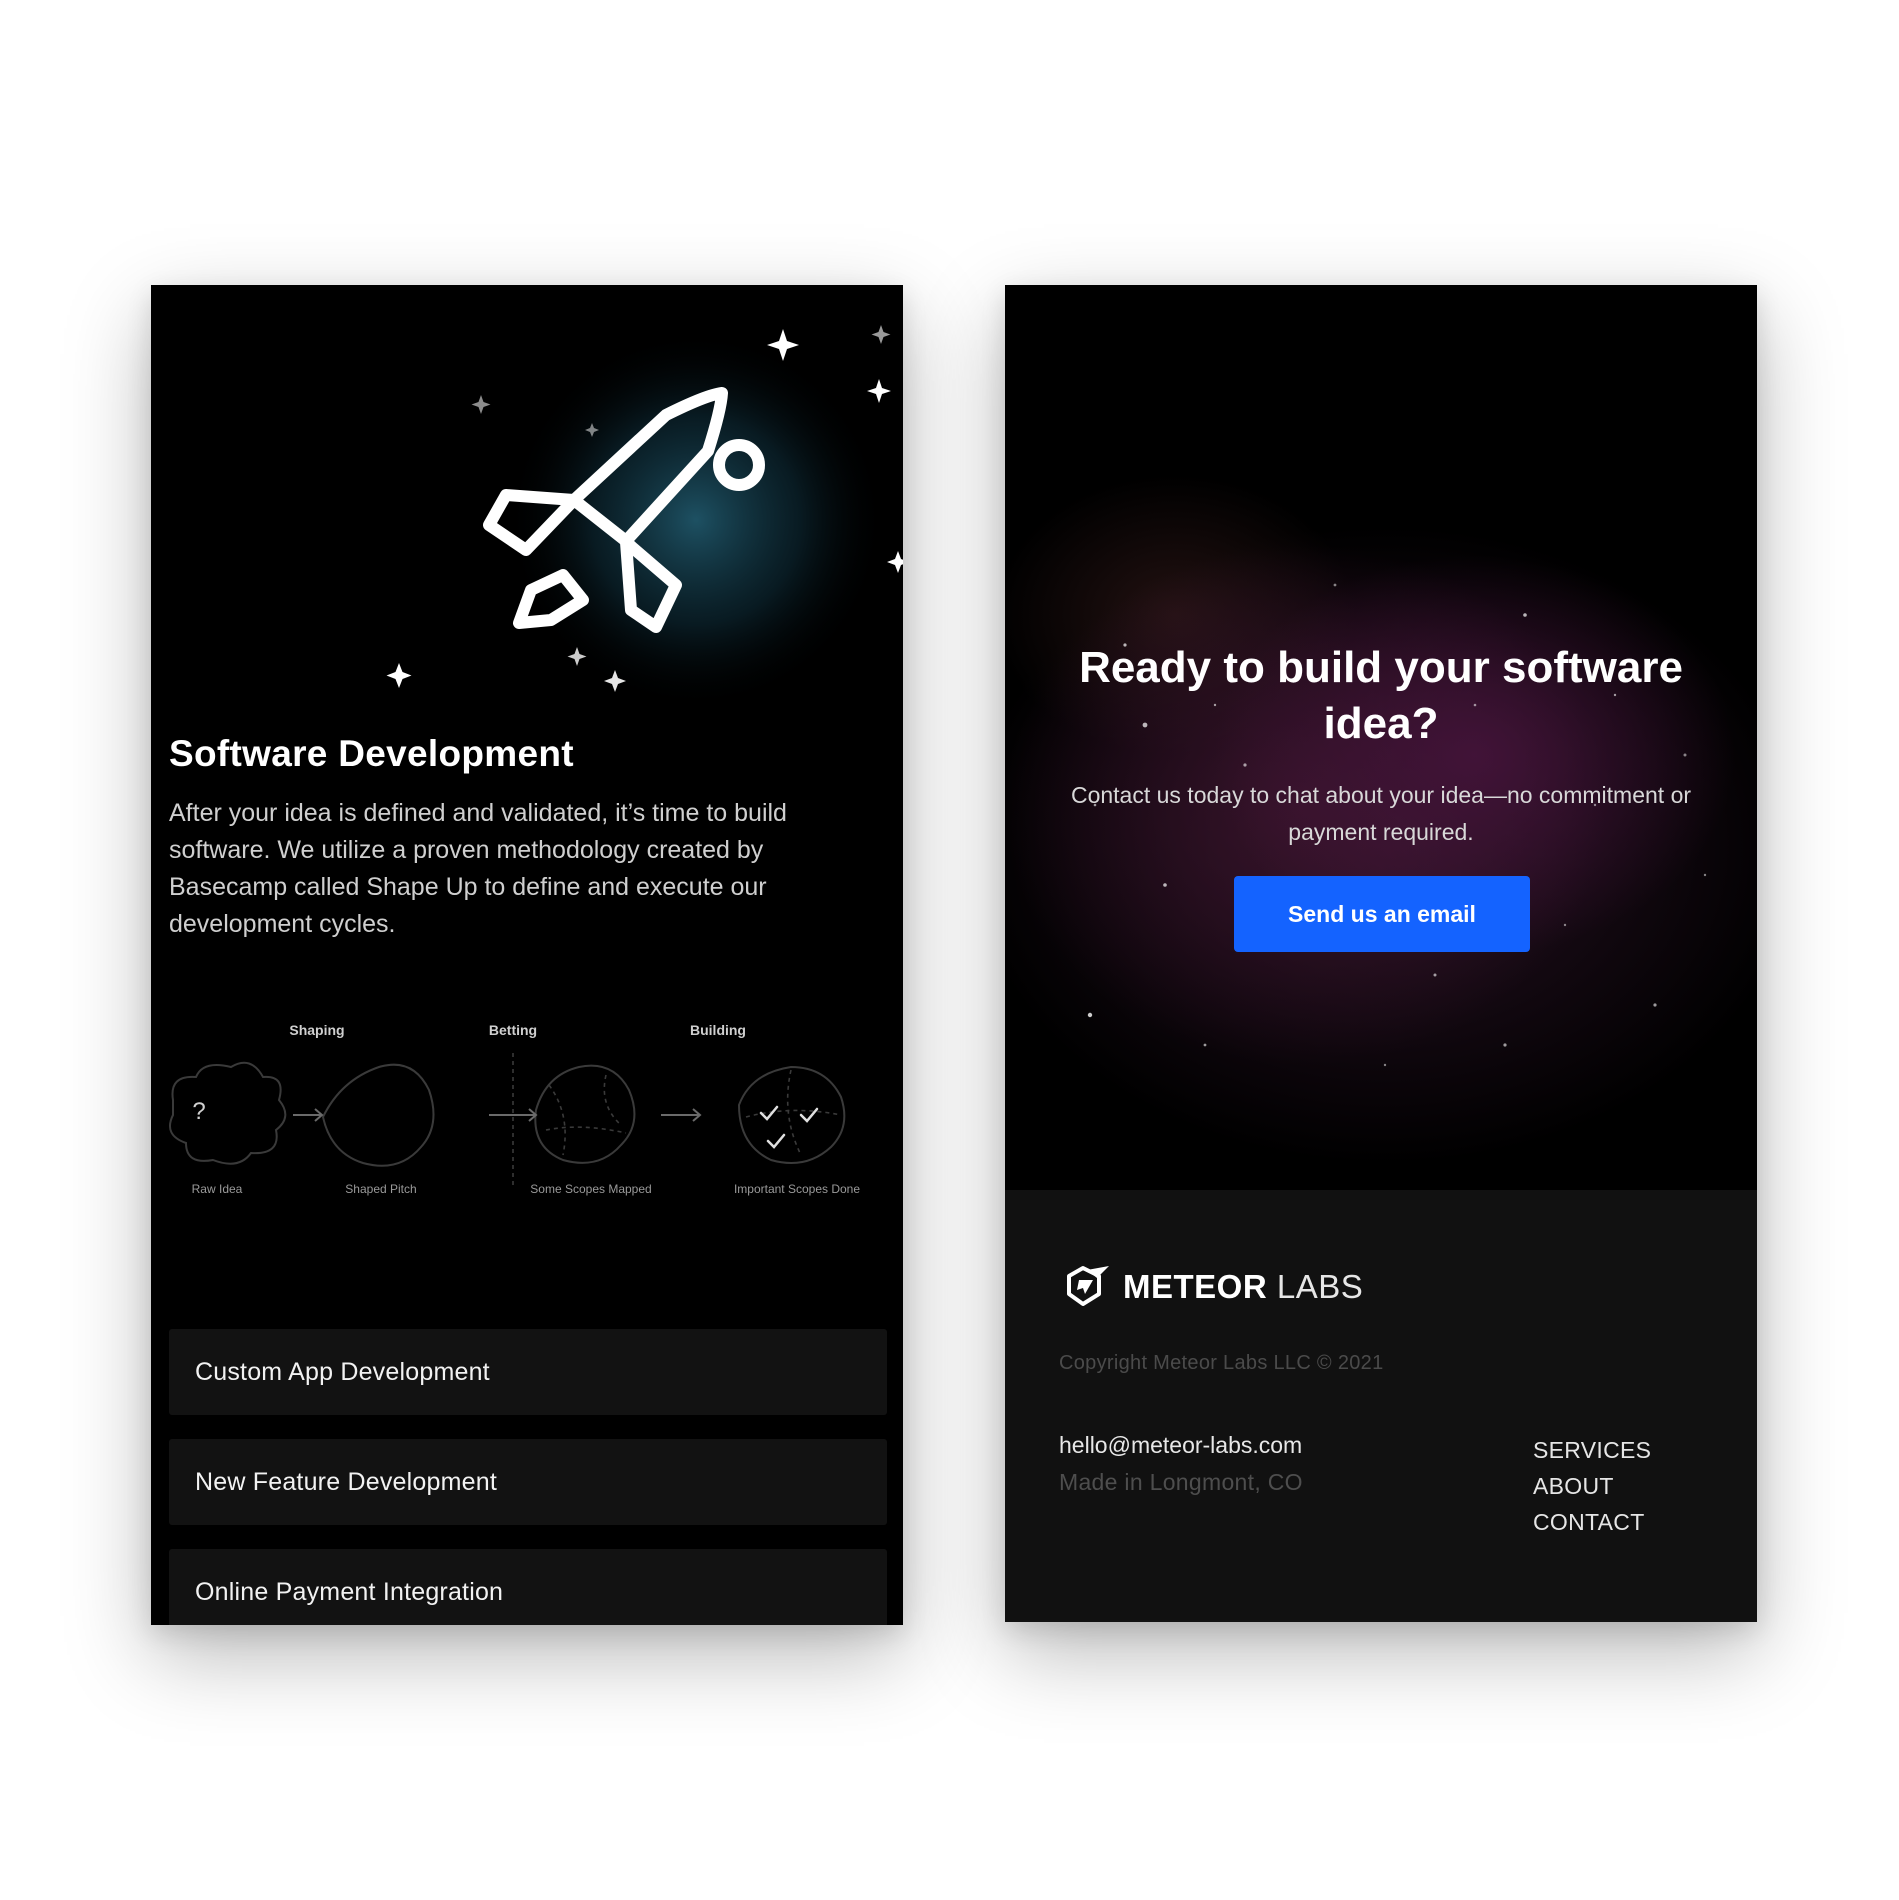 This screenshot has width=1899, height=1900. Describe the element at coordinates (1180, 1445) in the screenshot. I see `contact-email-link: hello@meteor-labs.com` at that location.